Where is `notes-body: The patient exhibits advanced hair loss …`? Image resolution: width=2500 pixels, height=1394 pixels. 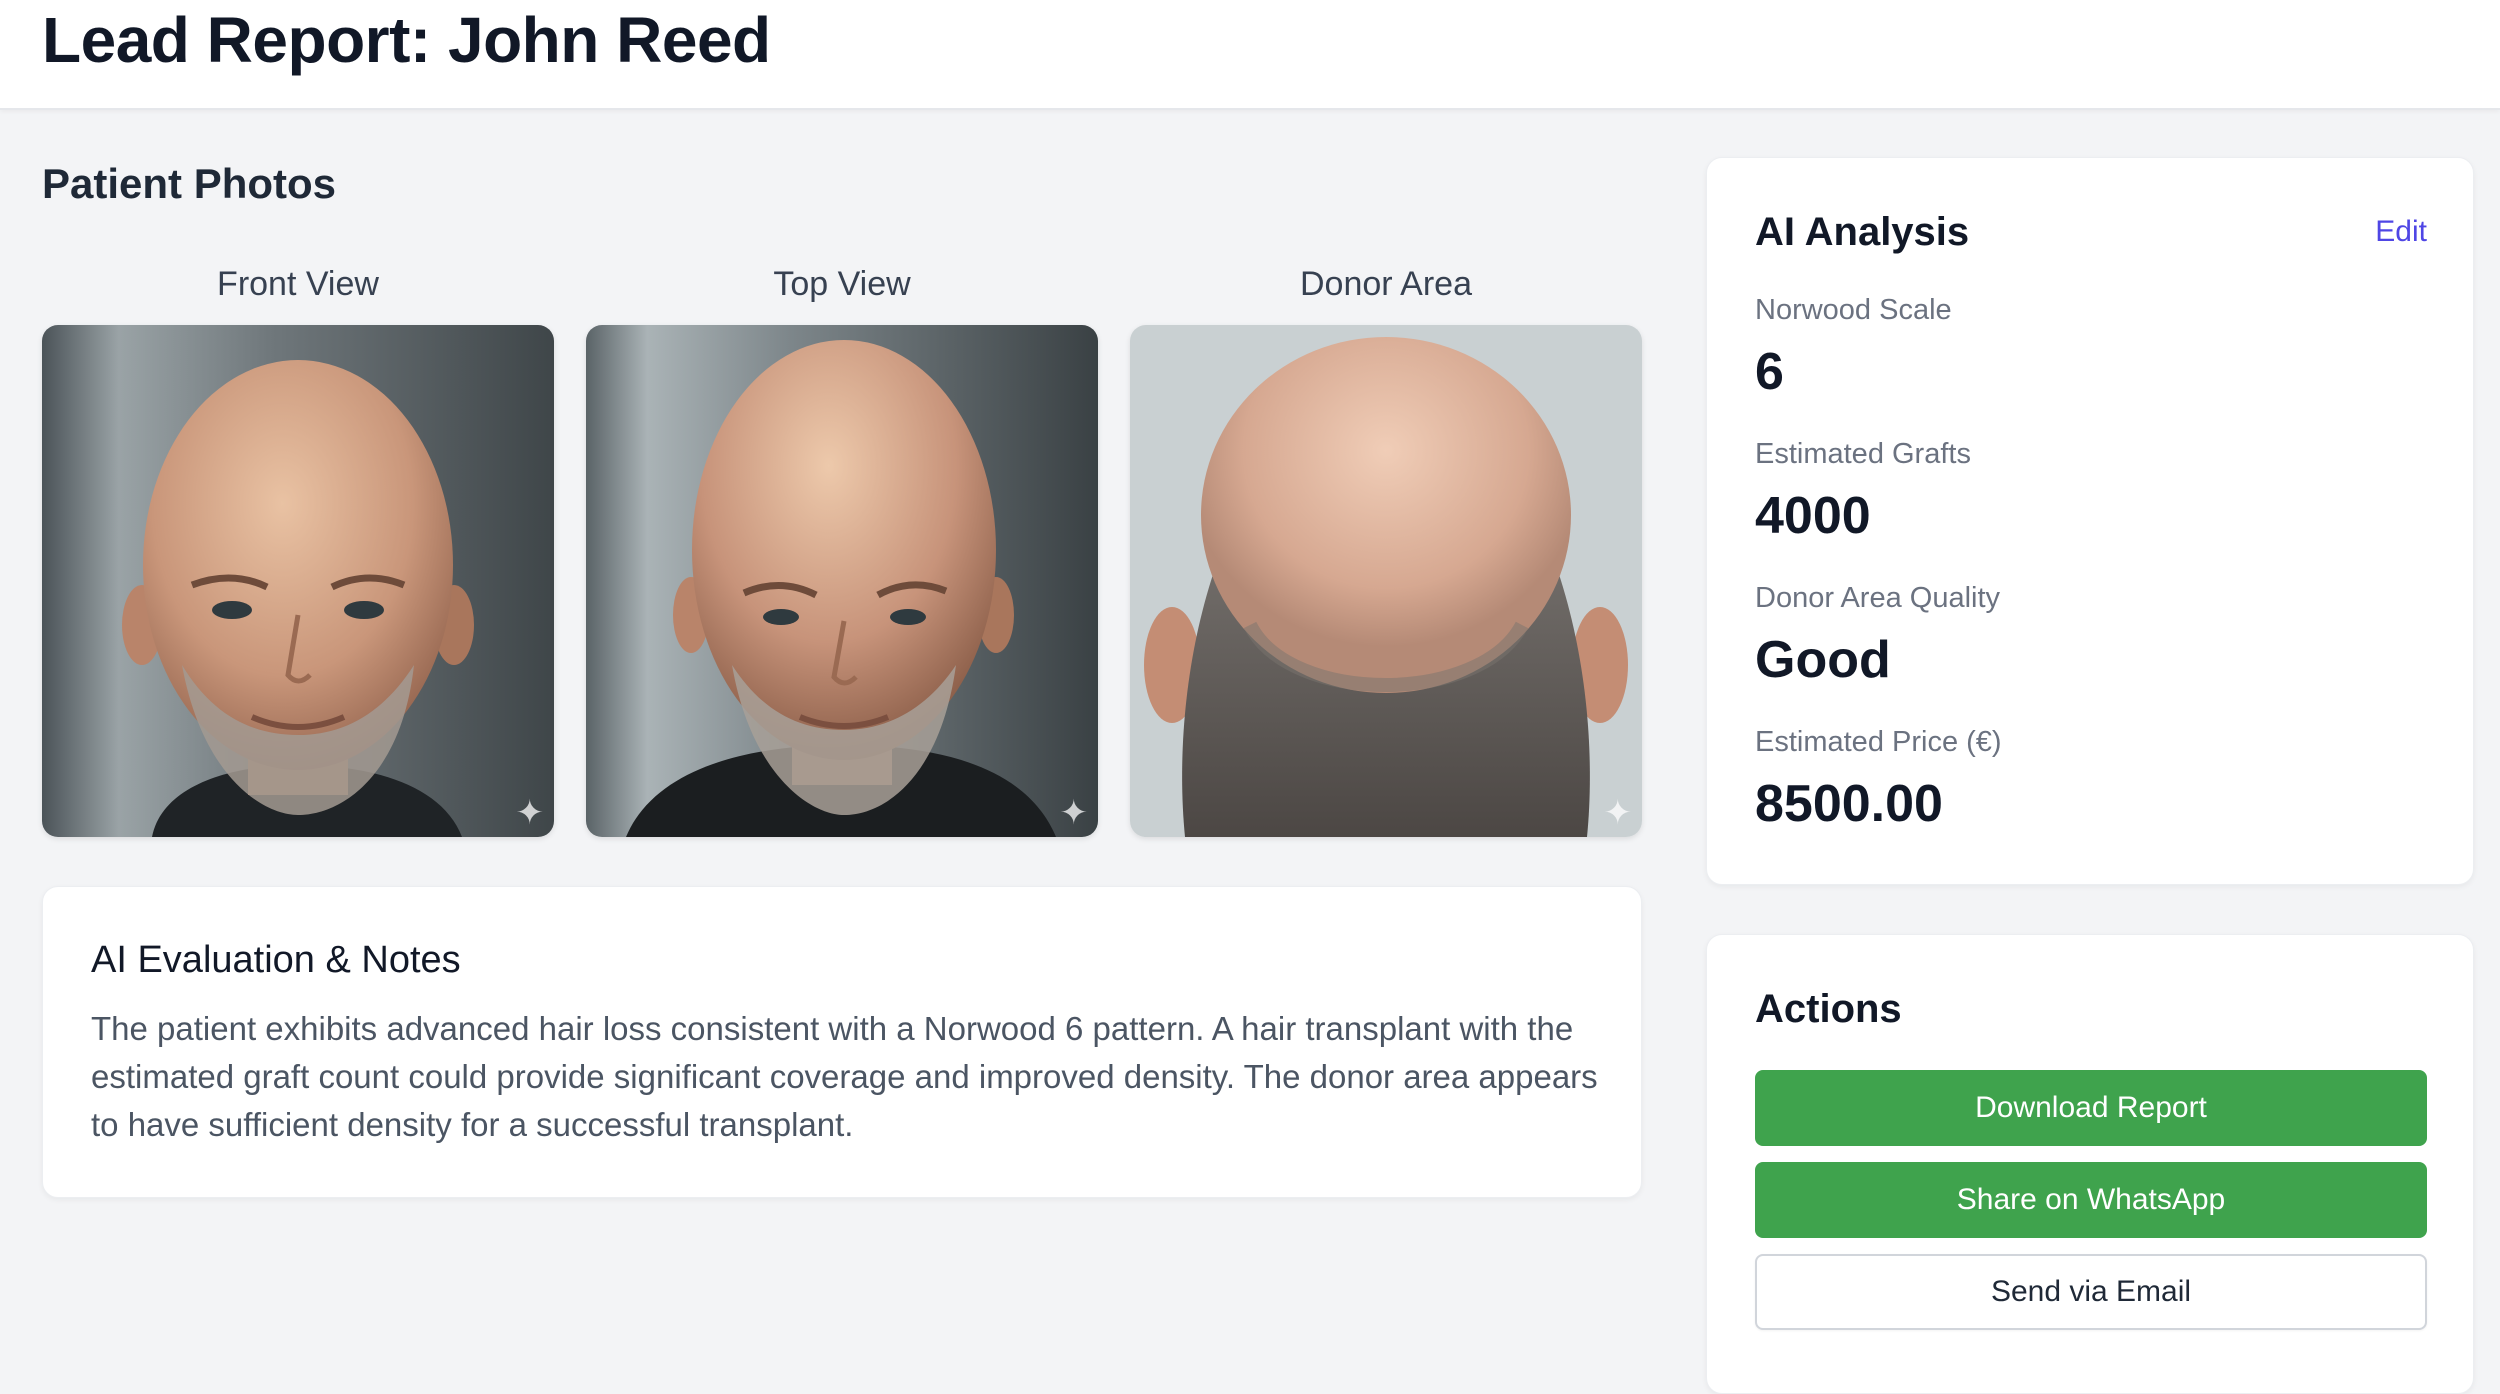
notes-body: The patient exhibits advanced hair loss … is located at coordinates (844, 1076).